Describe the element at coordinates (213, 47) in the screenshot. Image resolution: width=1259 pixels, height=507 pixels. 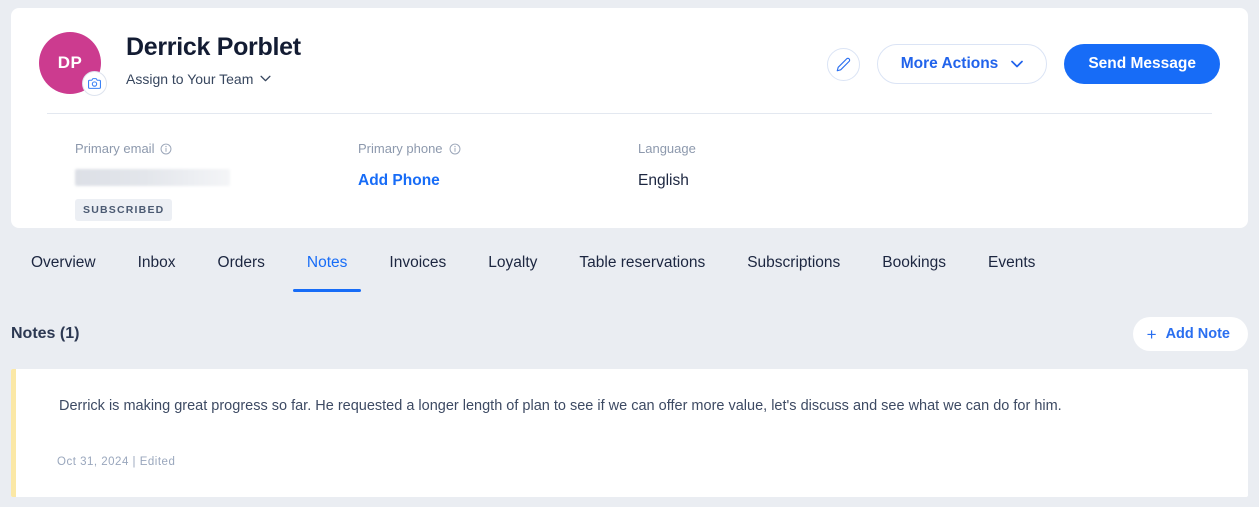
I see `page-title: Derrick Porblet` at that location.